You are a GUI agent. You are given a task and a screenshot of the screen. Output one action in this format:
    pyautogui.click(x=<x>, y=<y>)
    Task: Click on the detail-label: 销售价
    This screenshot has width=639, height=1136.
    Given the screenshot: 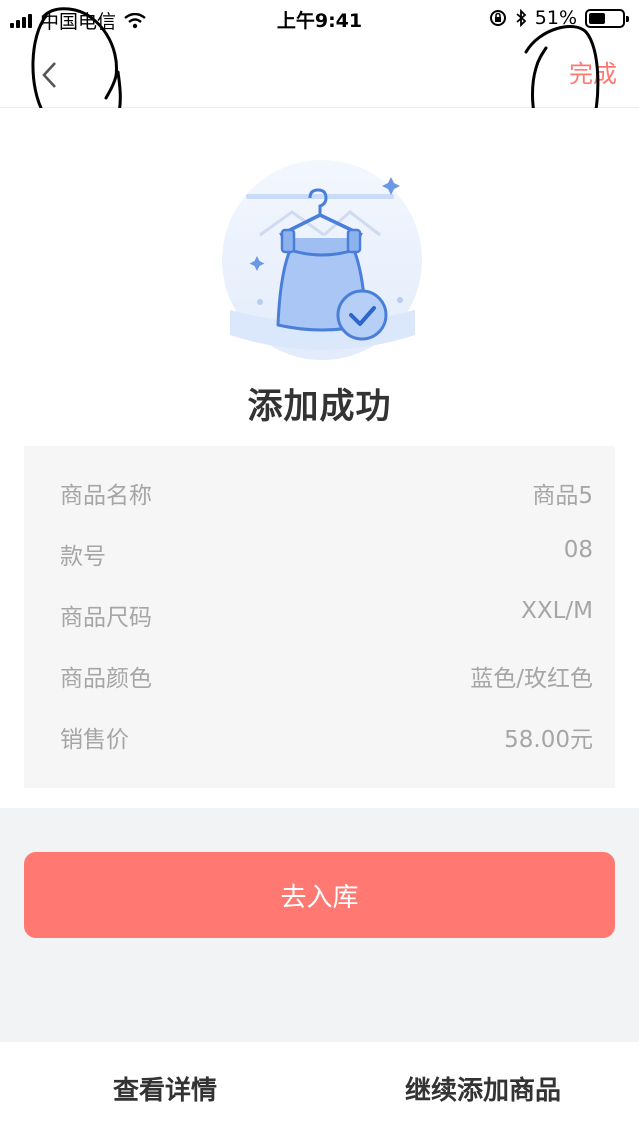 What is the action you would take?
    pyautogui.click(x=94, y=740)
    